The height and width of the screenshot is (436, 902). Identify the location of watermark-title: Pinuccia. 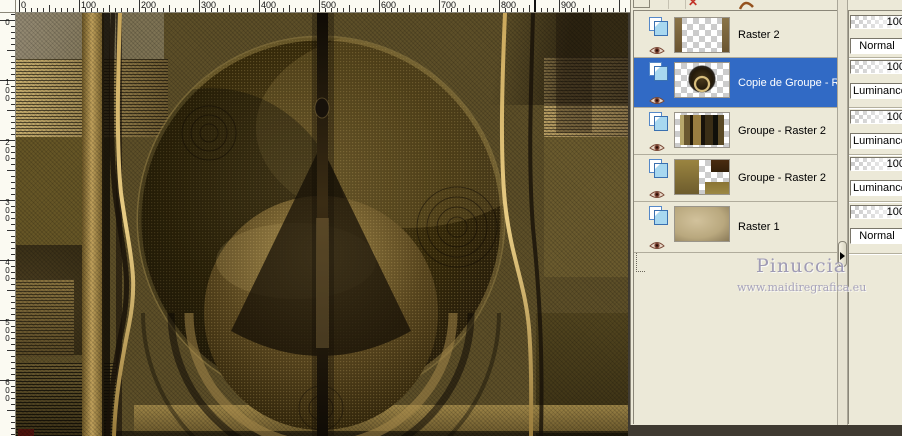
(801, 266).